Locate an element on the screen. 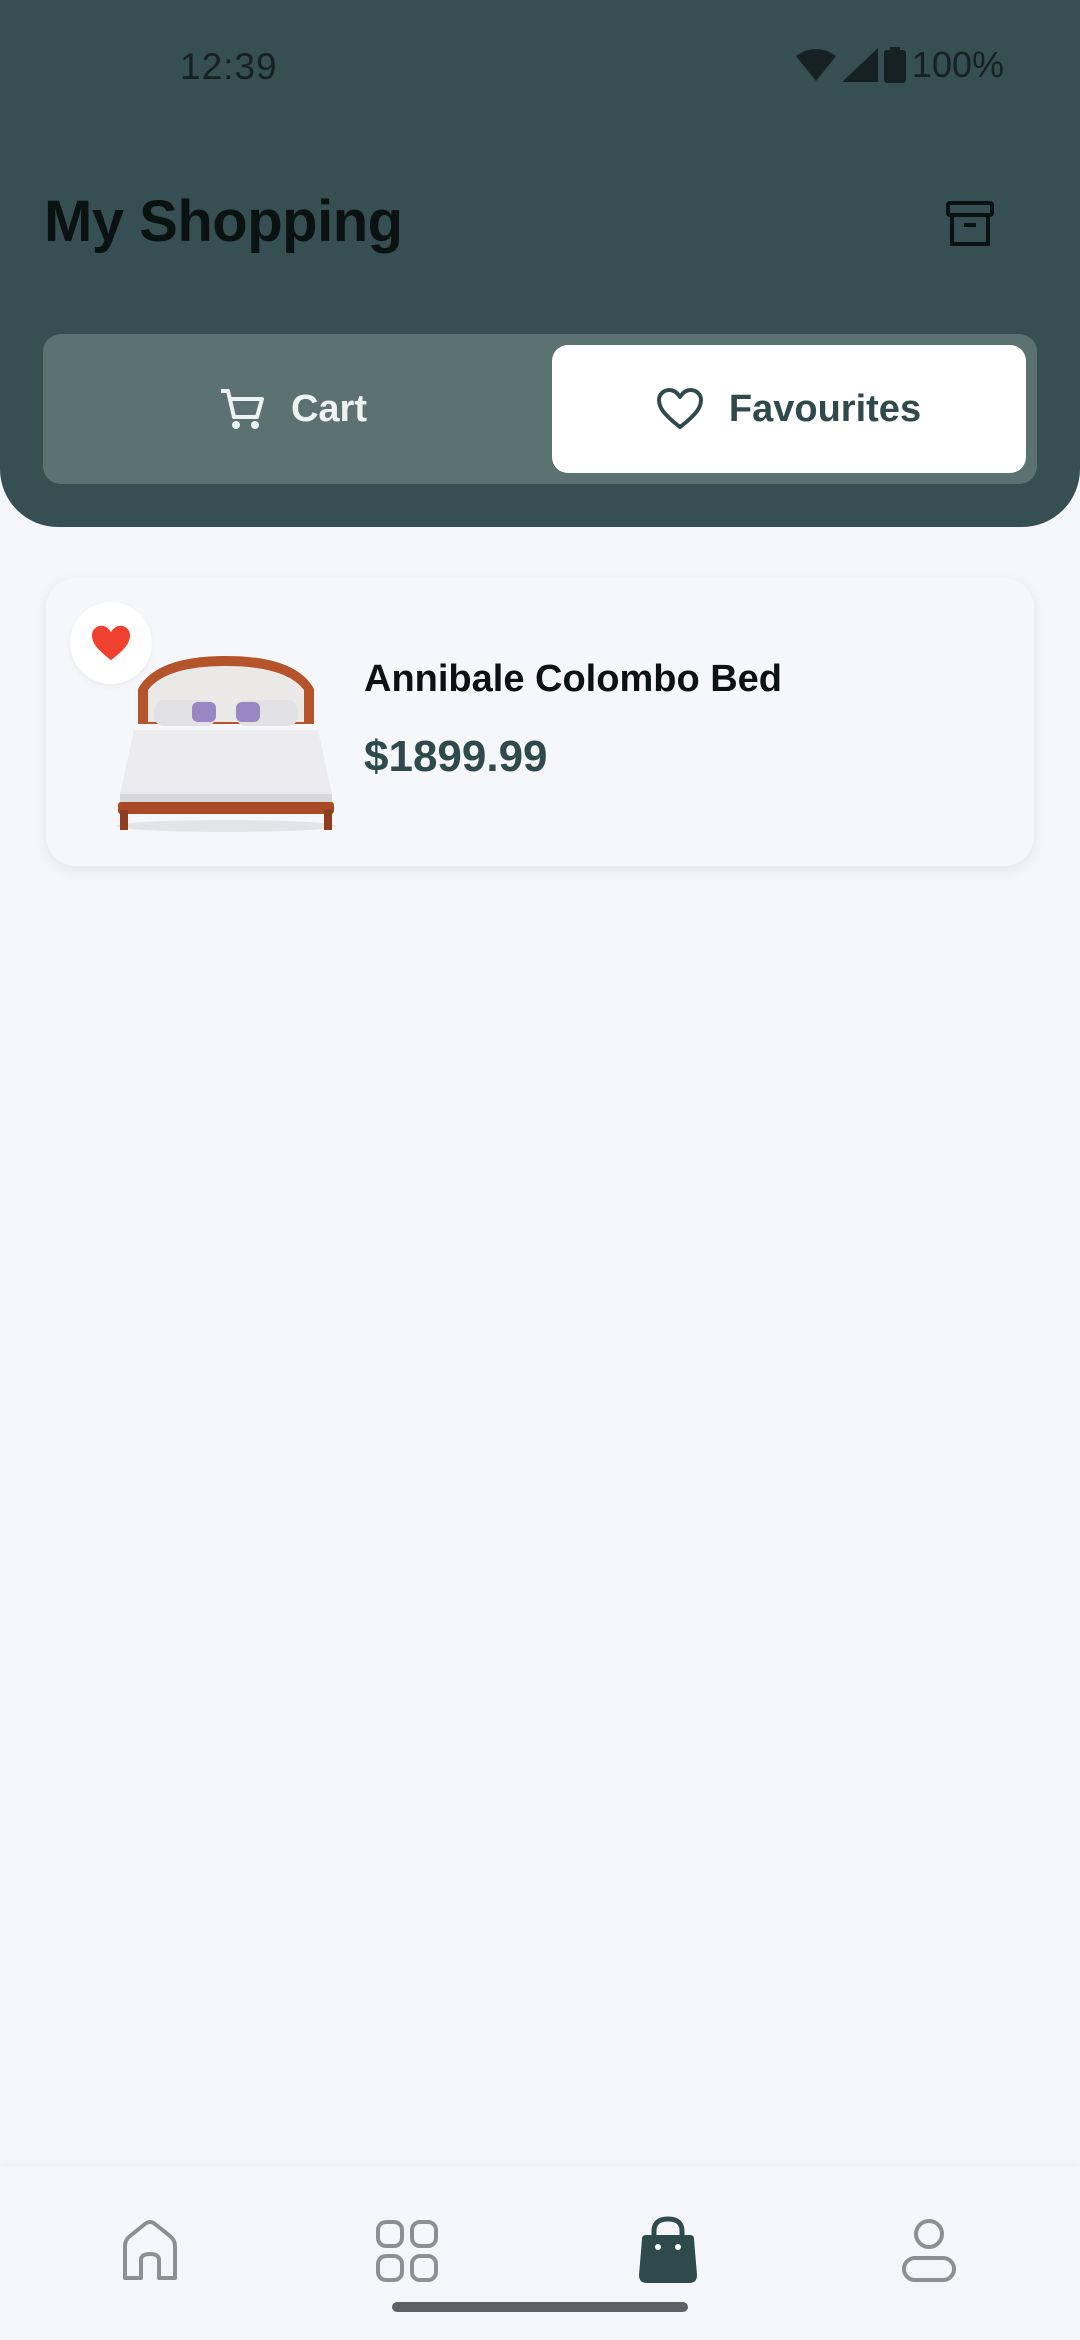 The width and height of the screenshot is (1080, 2340). home-icon is located at coordinates (150, 2250).